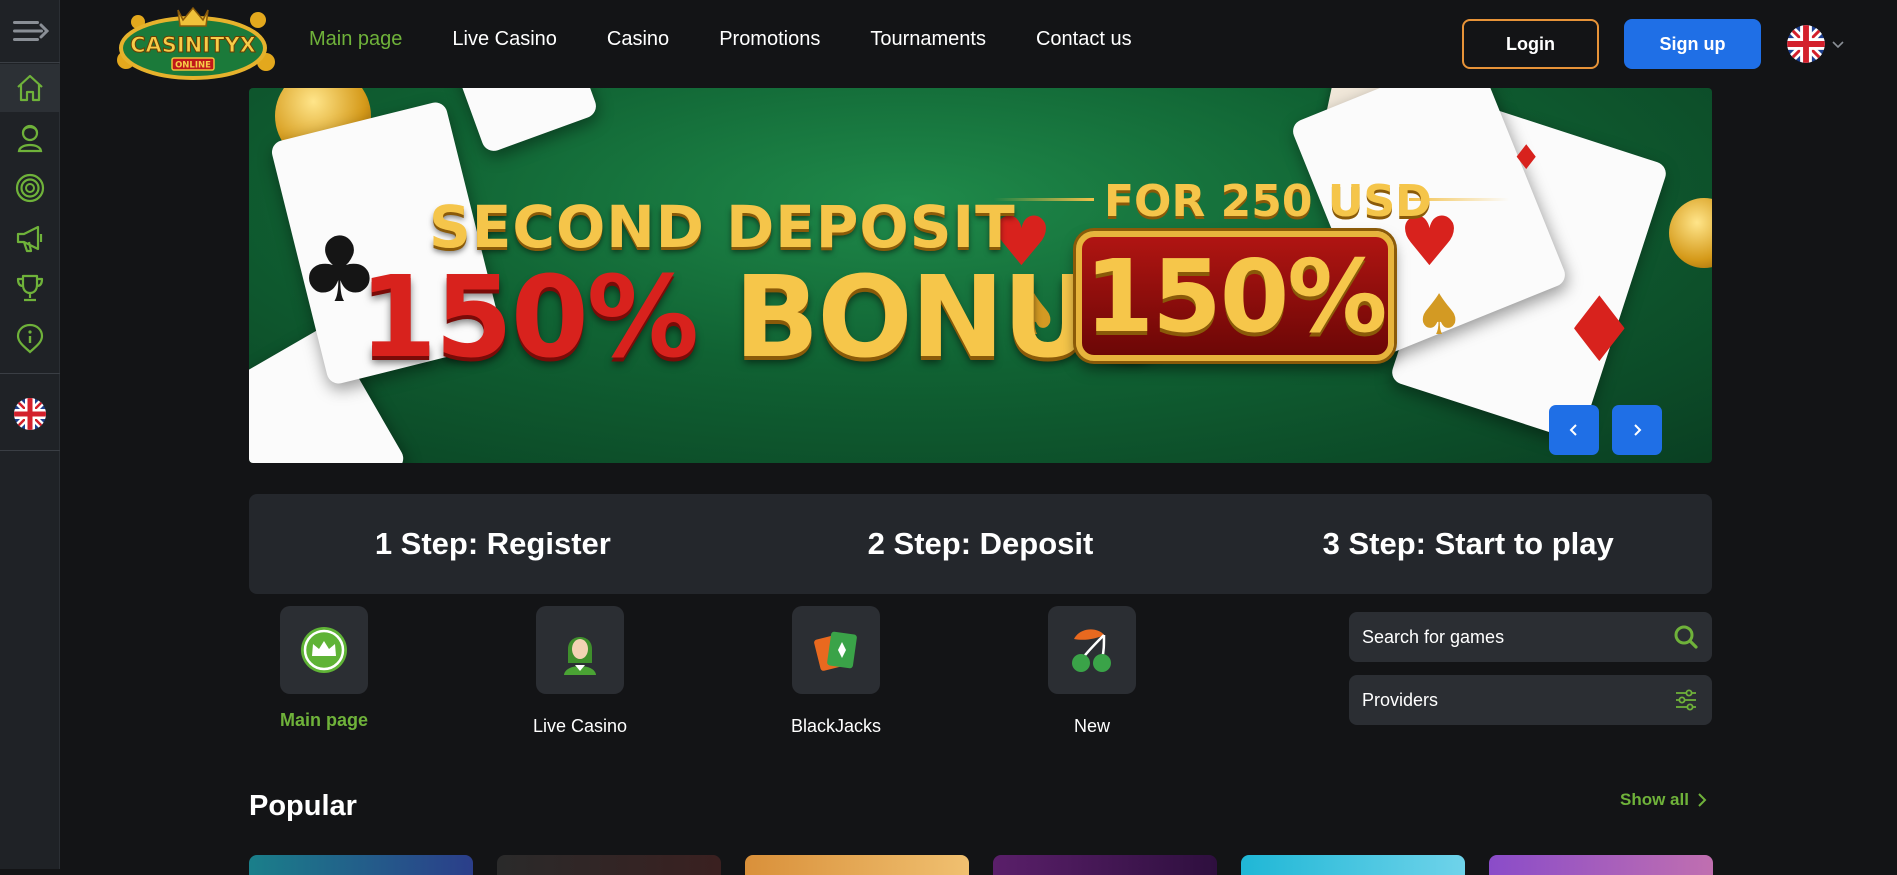 The width and height of the screenshot is (1897, 875). I want to click on card-decoration, so click(519, 121).